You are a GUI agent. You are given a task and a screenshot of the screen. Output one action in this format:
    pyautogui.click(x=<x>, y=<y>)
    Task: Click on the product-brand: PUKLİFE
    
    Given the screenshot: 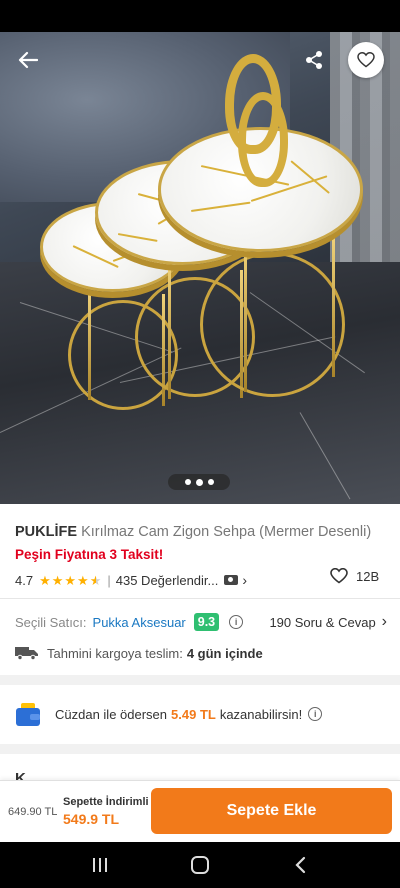 What is the action you would take?
    pyautogui.click(x=46, y=532)
    